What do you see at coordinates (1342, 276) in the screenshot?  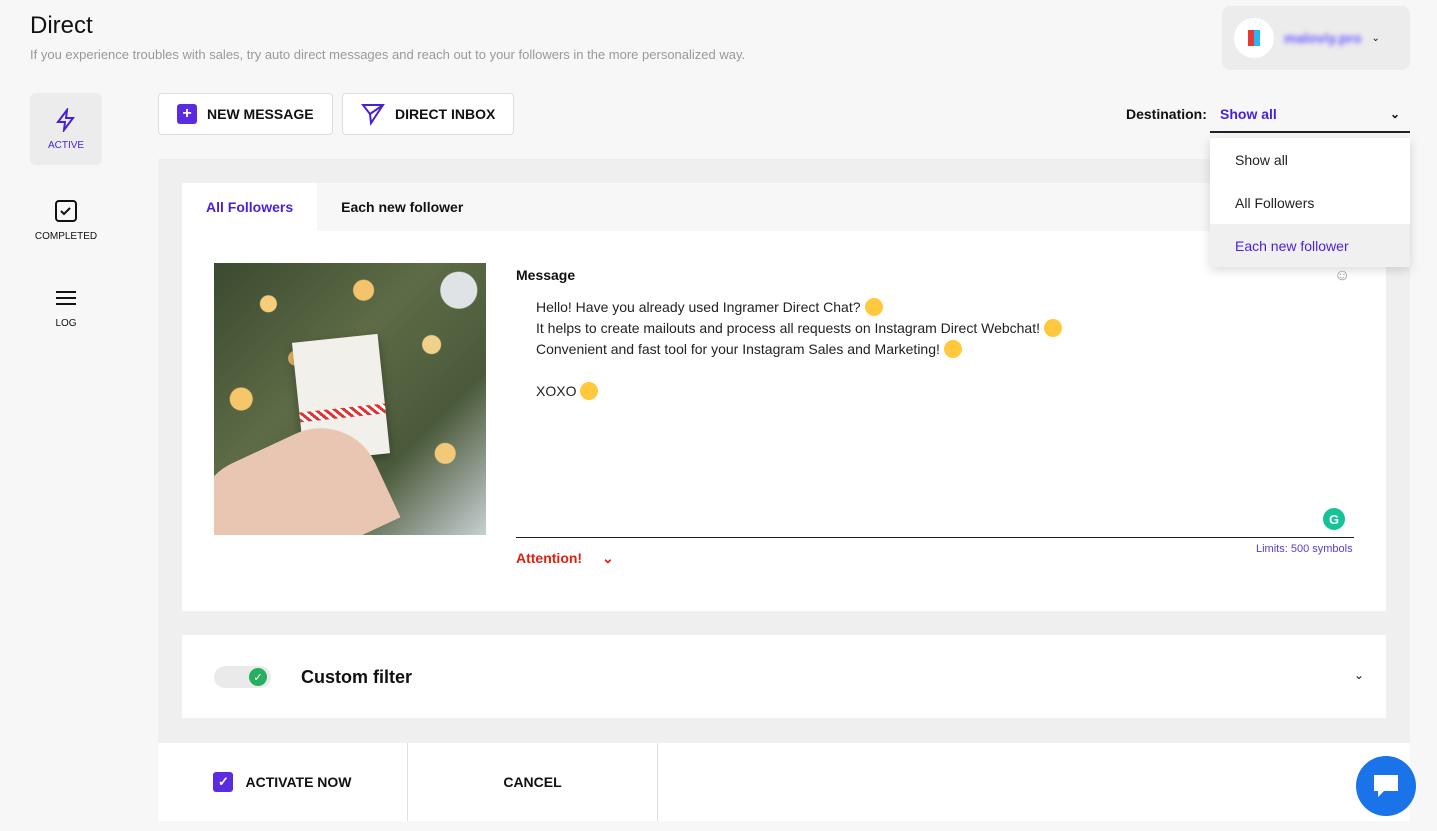 I see `emoji-picker-icon: ☺` at bounding box center [1342, 276].